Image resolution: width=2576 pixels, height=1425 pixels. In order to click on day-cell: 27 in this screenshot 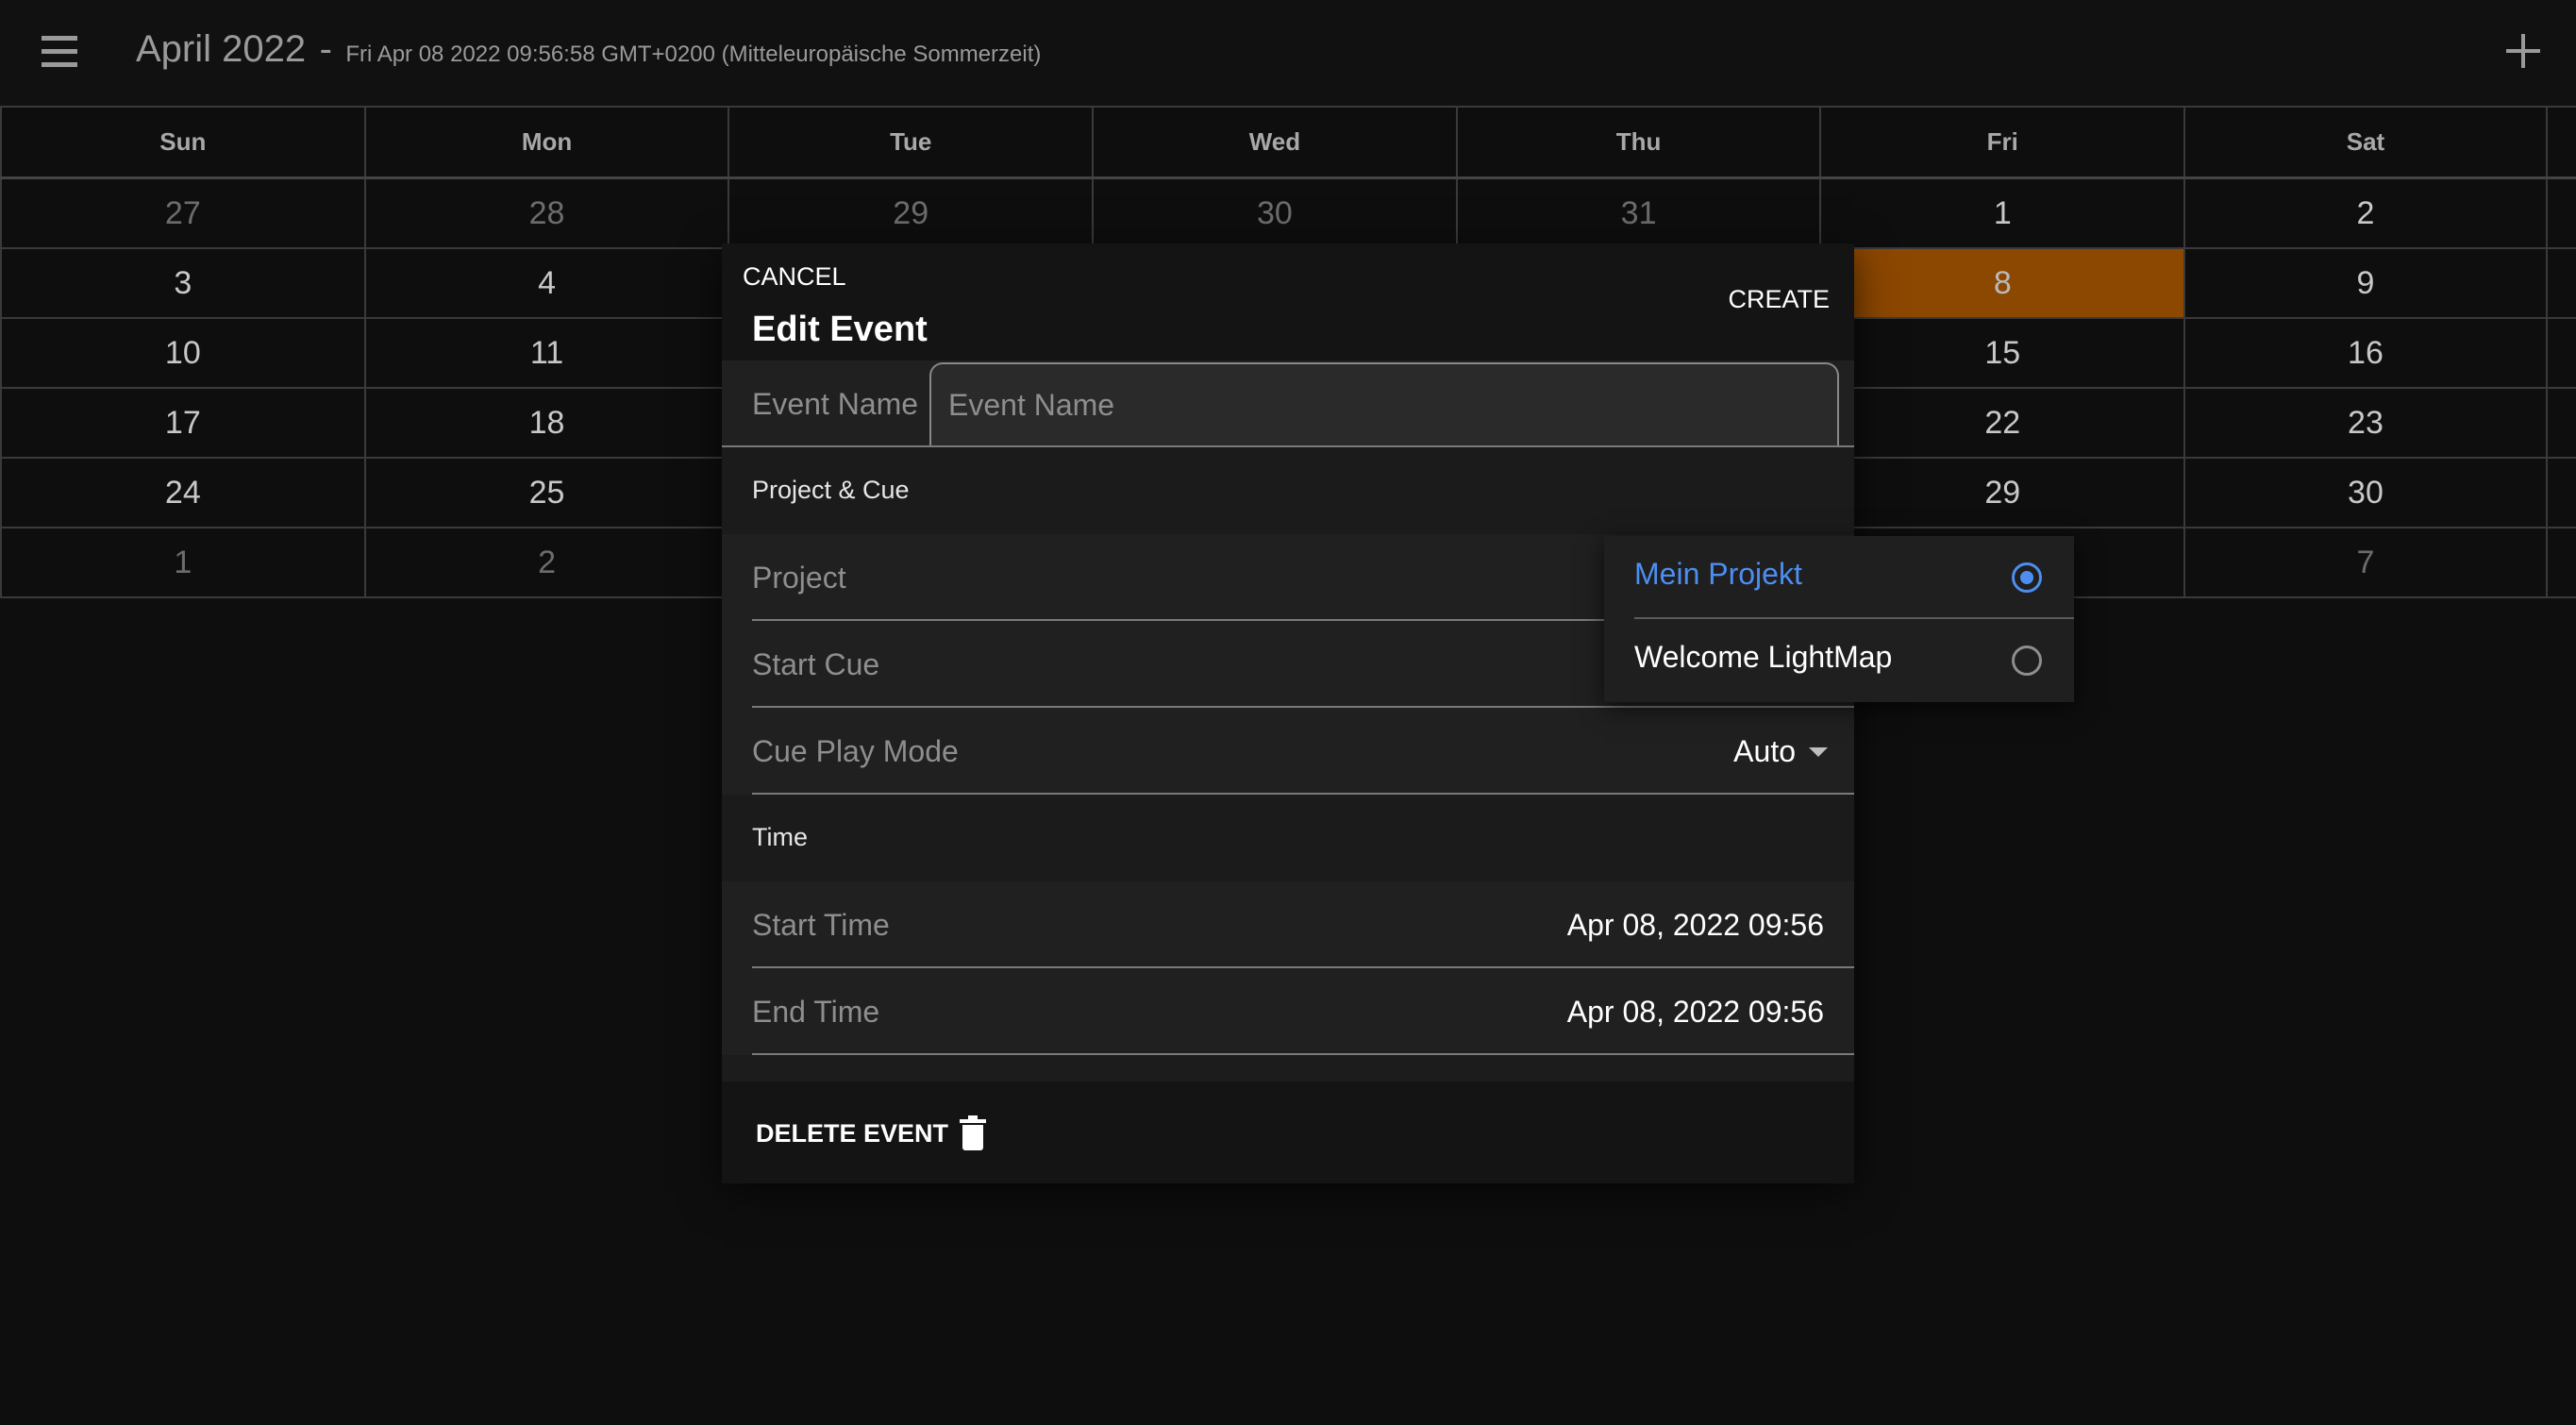, I will do `click(182, 213)`.